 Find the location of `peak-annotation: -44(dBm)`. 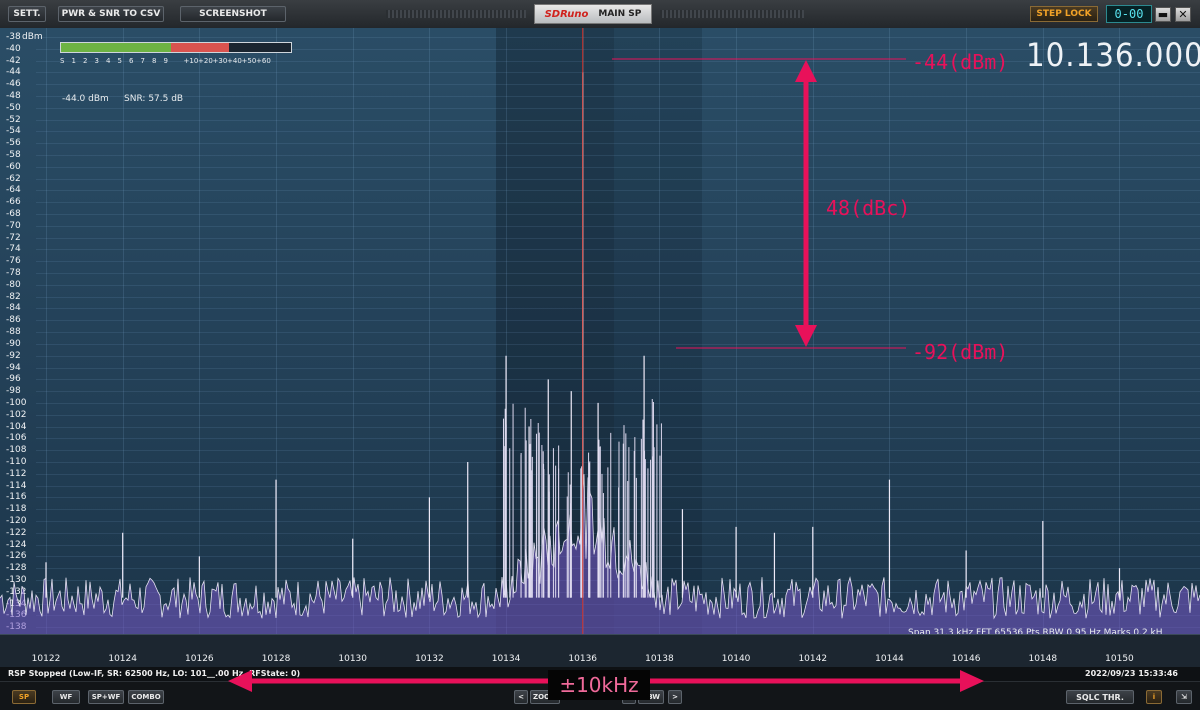

peak-annotation: -44(dBm) is located at coordinates (960, 62).